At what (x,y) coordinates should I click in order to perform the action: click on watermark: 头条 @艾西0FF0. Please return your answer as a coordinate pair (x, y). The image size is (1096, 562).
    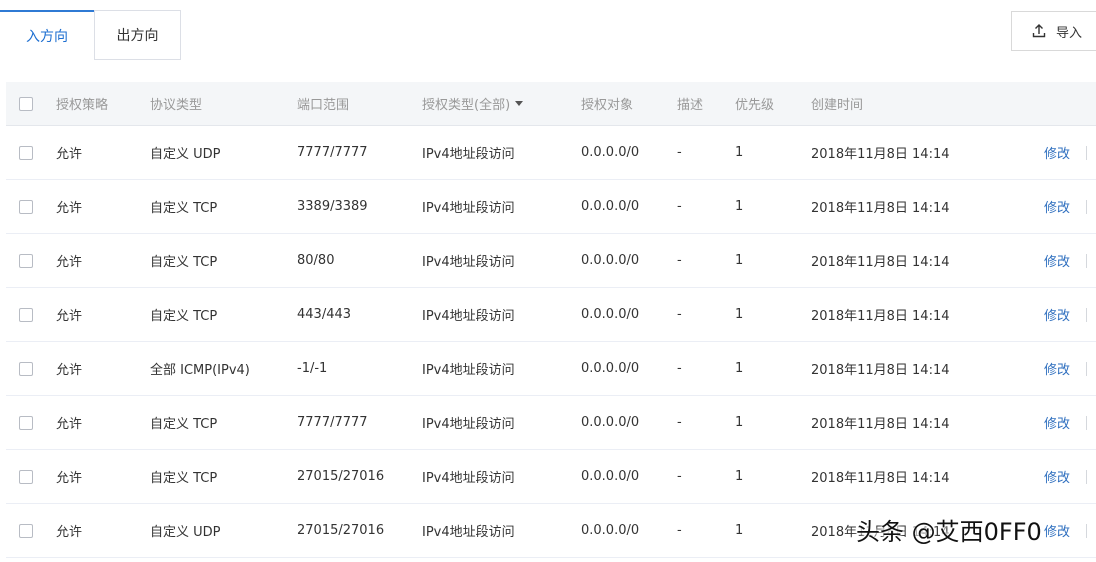
    Looking at the image, I should click on (949, 532).